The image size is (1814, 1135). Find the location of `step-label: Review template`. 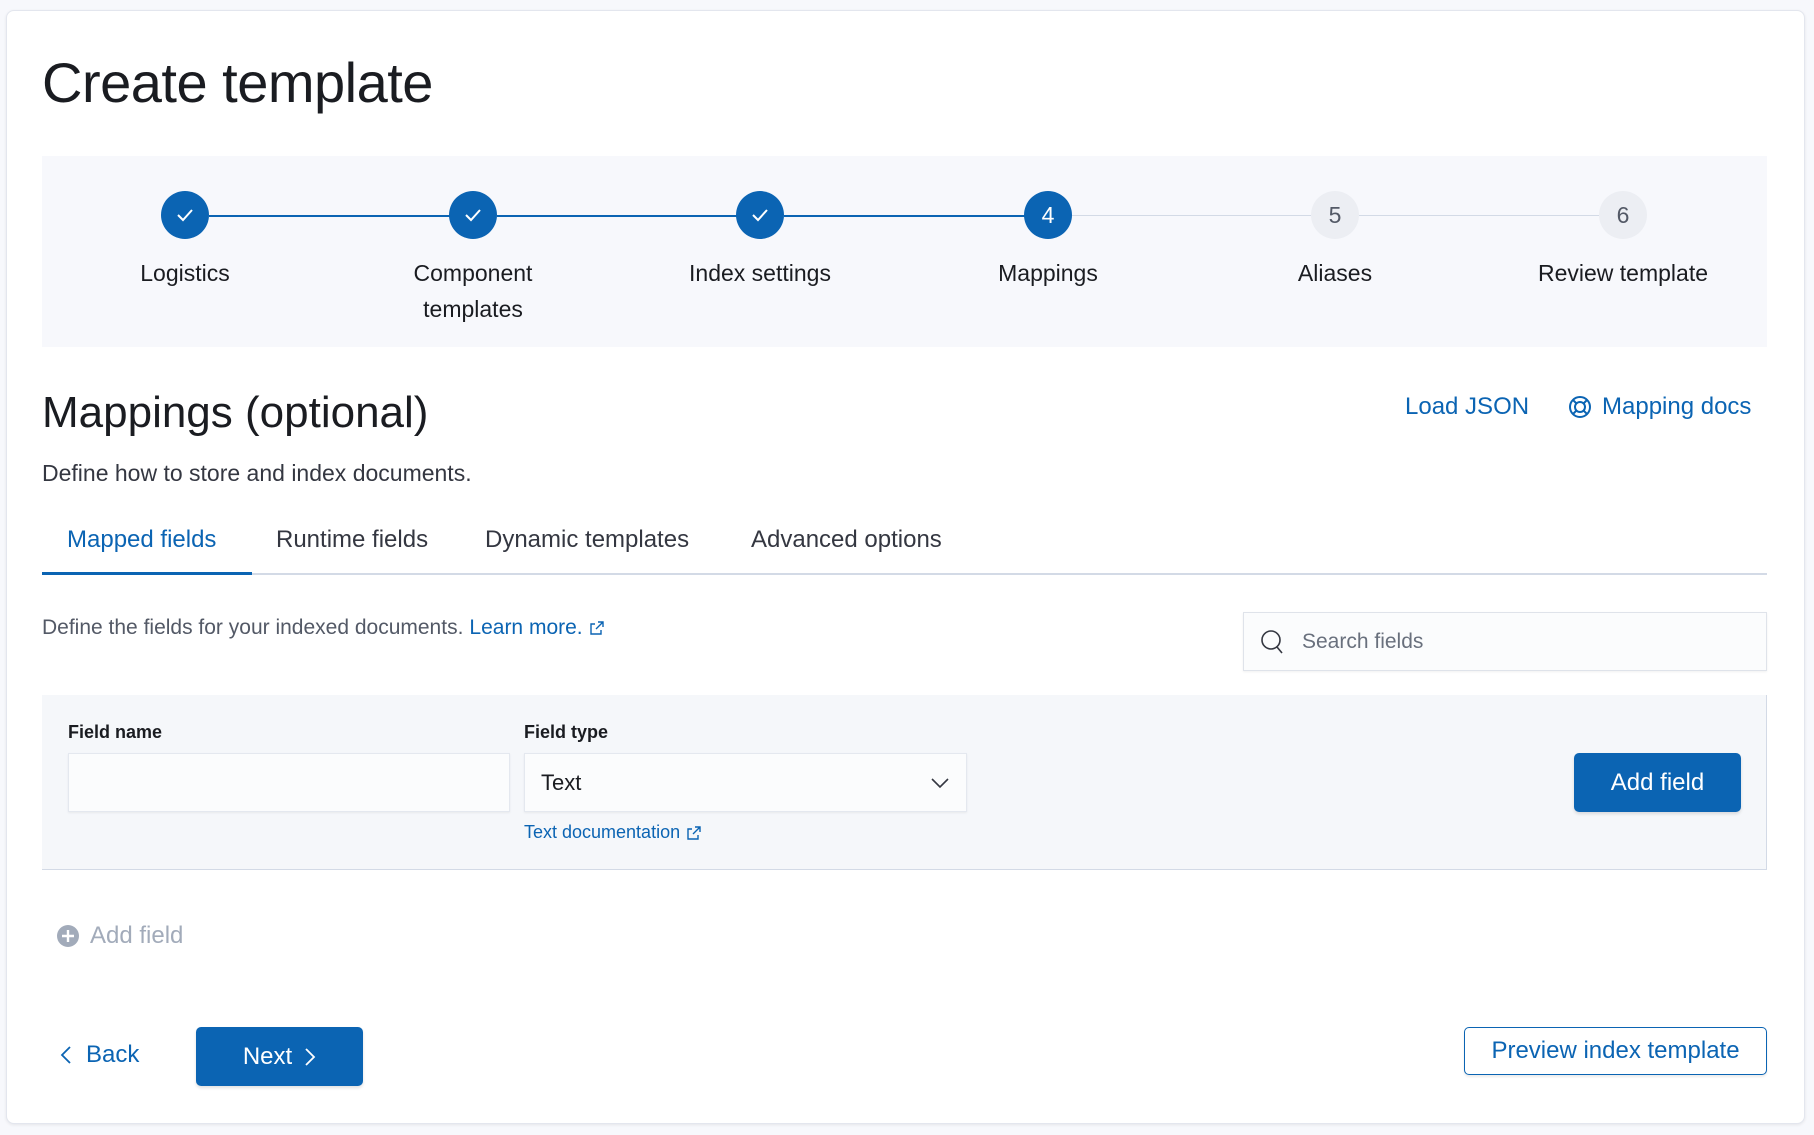

step-label: Review template is located at coordinates (1623, 273).